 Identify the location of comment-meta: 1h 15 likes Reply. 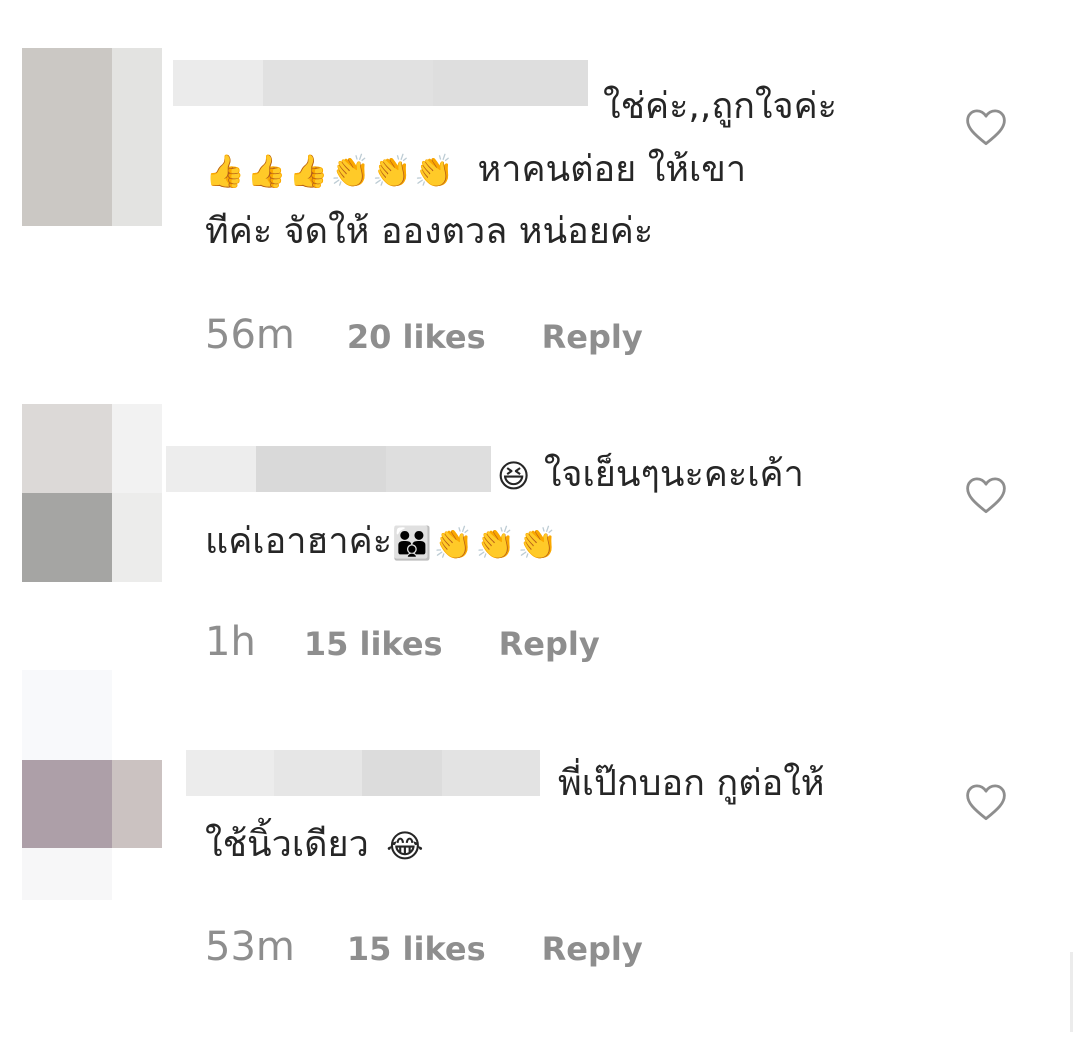
(402, 642).